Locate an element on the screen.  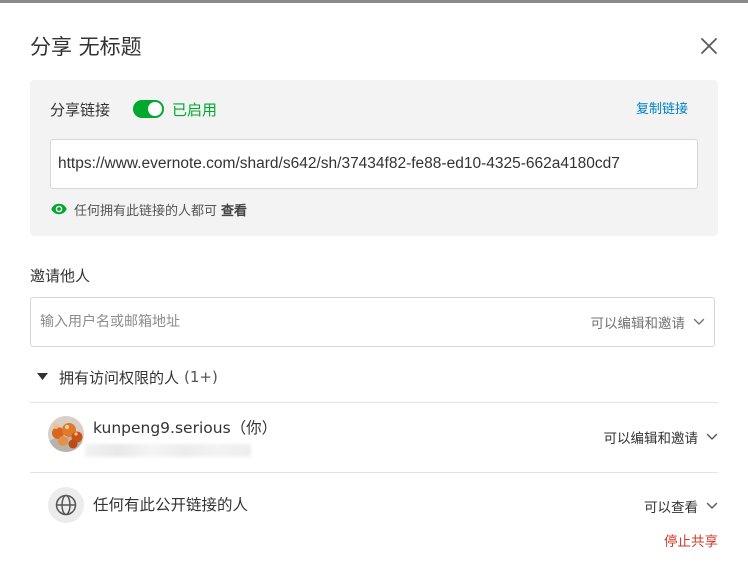
toggle-knob is located at coordinates (155, 109).